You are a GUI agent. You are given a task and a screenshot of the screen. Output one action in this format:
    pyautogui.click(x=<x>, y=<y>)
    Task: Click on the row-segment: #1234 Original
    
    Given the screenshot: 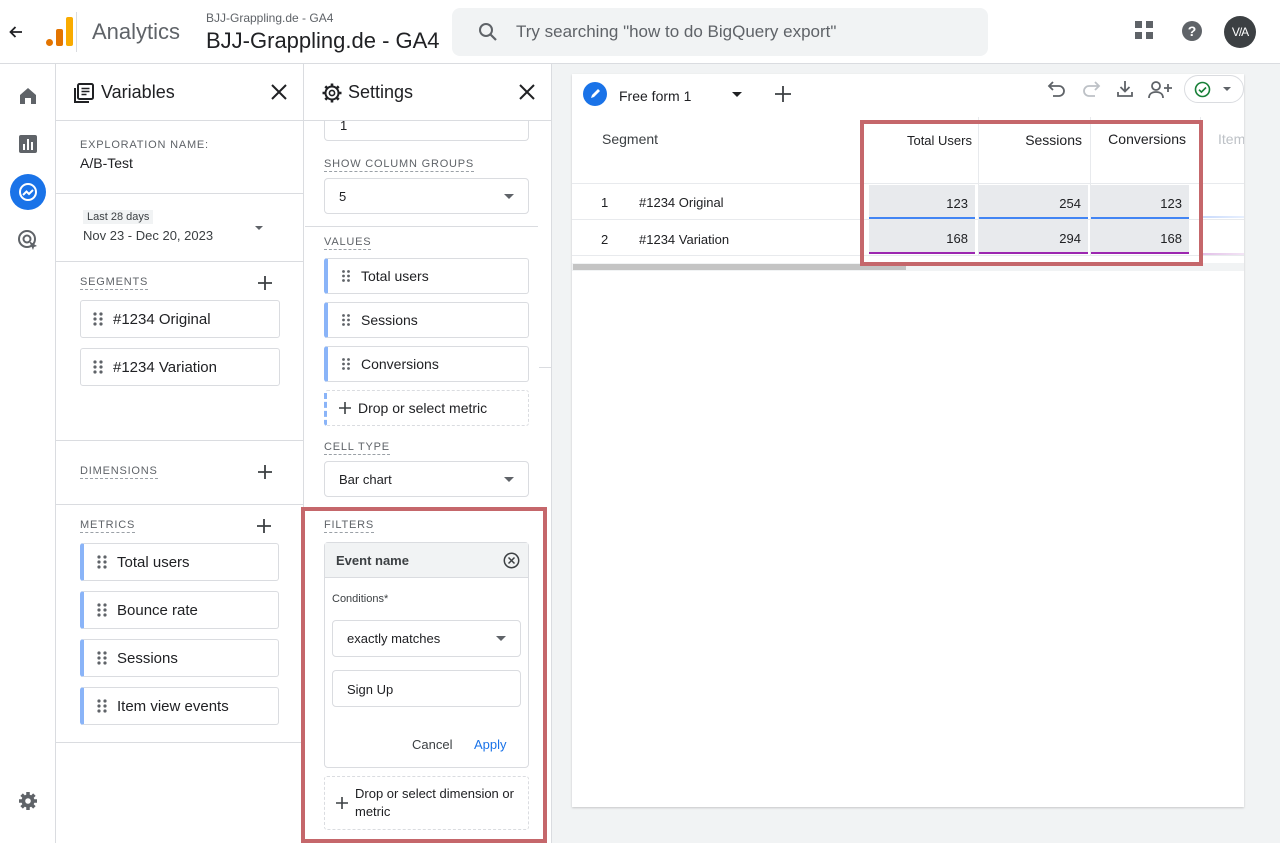 What is the action you would take?
    pyautogui.click(x=681, y=202)
    